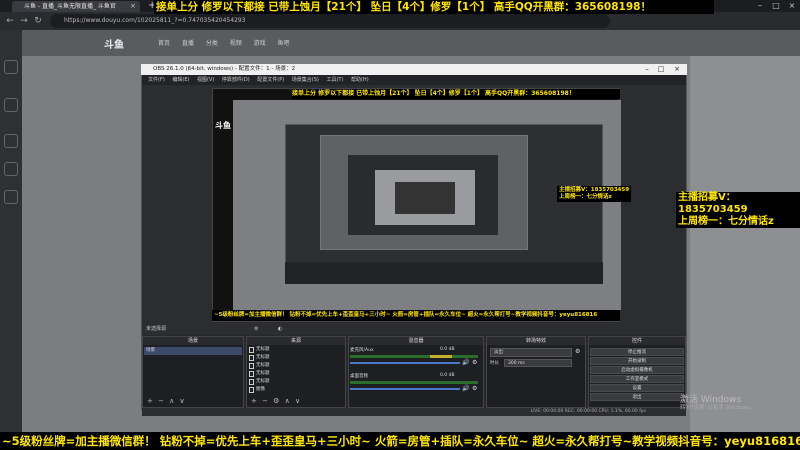 The height and width of the screenshot is (450, 800). I want to click on preview-nested-docks, so click(444, 273).